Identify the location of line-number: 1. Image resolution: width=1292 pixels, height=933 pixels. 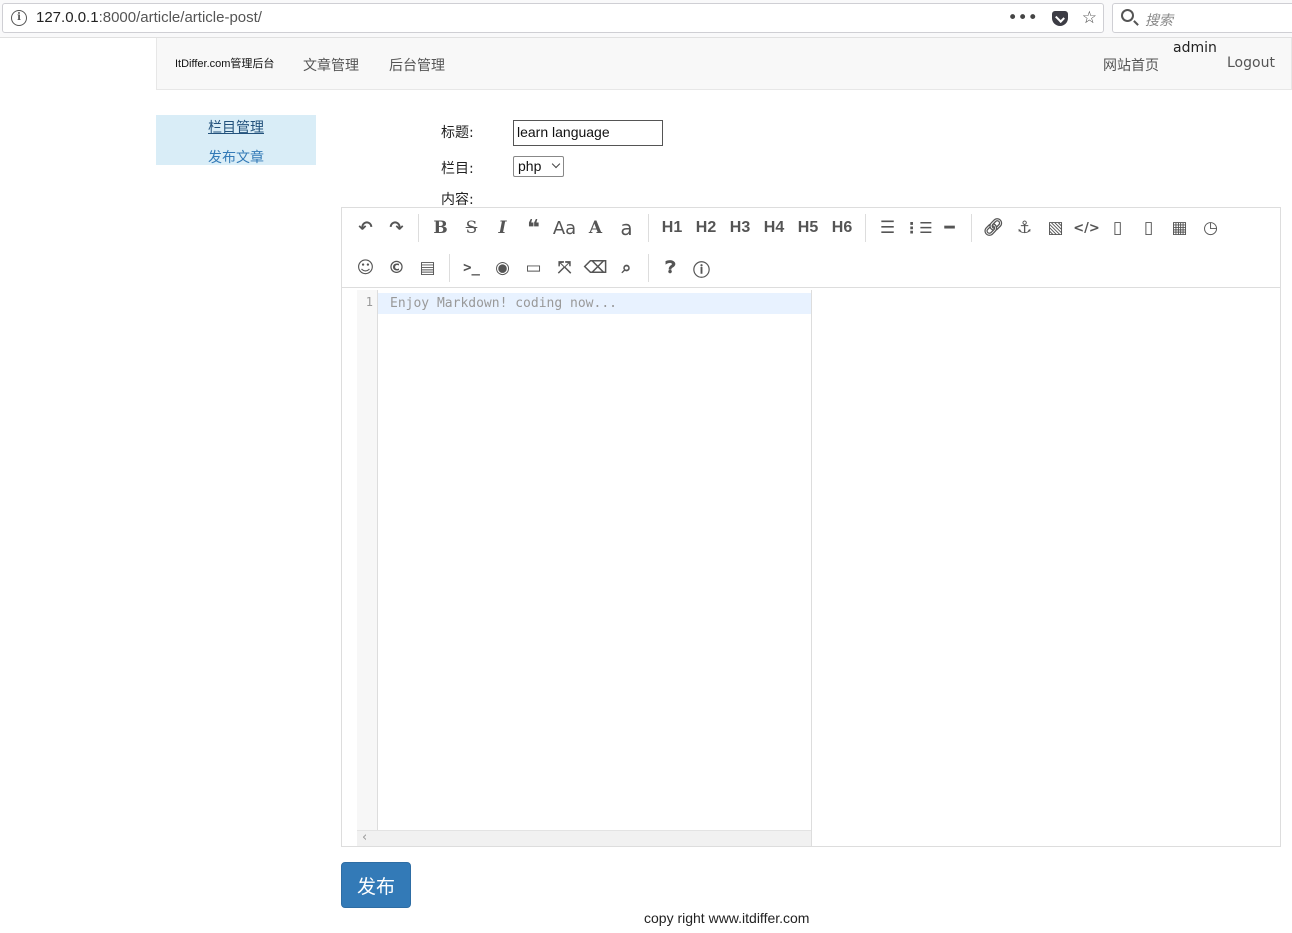
(369, 302).